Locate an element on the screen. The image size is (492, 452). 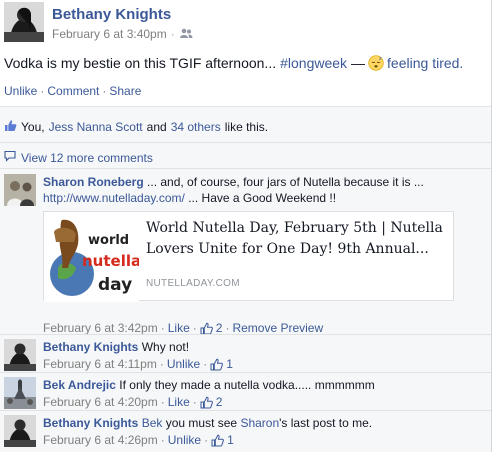
link-preview-domain: NUTELLADAY.COM is located at coordinates (193, 283).